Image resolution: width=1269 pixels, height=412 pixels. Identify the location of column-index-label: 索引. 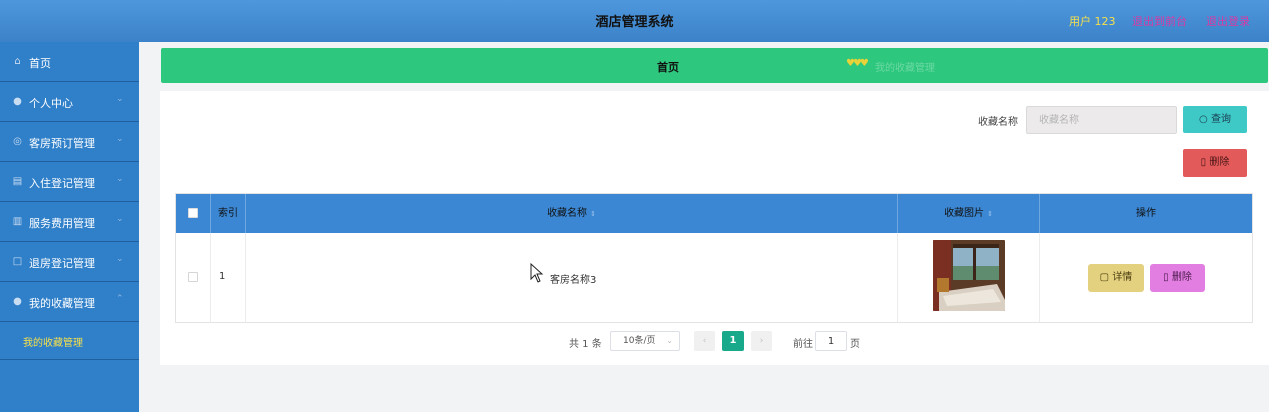
(228, 213).